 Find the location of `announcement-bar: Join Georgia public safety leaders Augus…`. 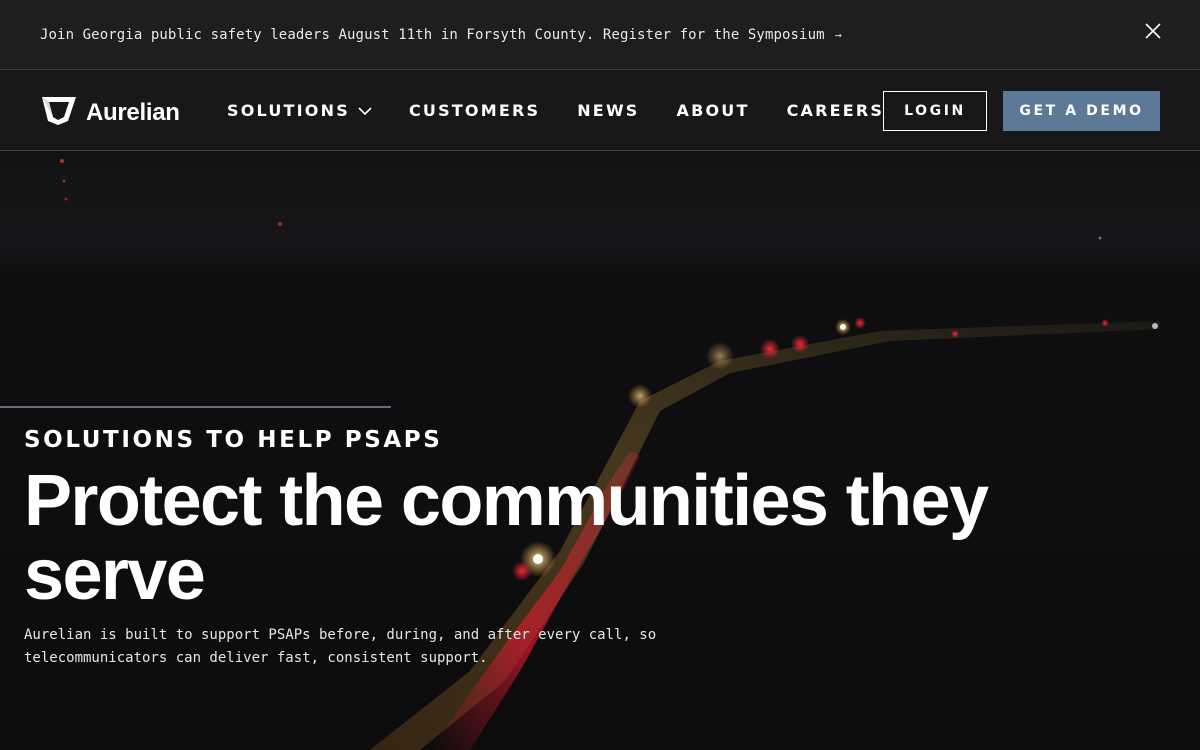

announcement-bar: Join Georgia public safety leaders Augus… is located at coordinates (600, 35).